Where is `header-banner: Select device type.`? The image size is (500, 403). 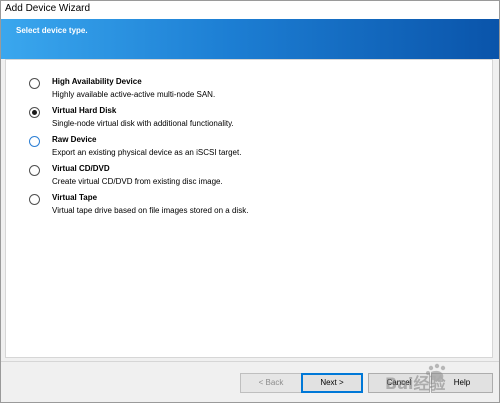 header-banner: Select device type. is located at coordinates (250, 39).